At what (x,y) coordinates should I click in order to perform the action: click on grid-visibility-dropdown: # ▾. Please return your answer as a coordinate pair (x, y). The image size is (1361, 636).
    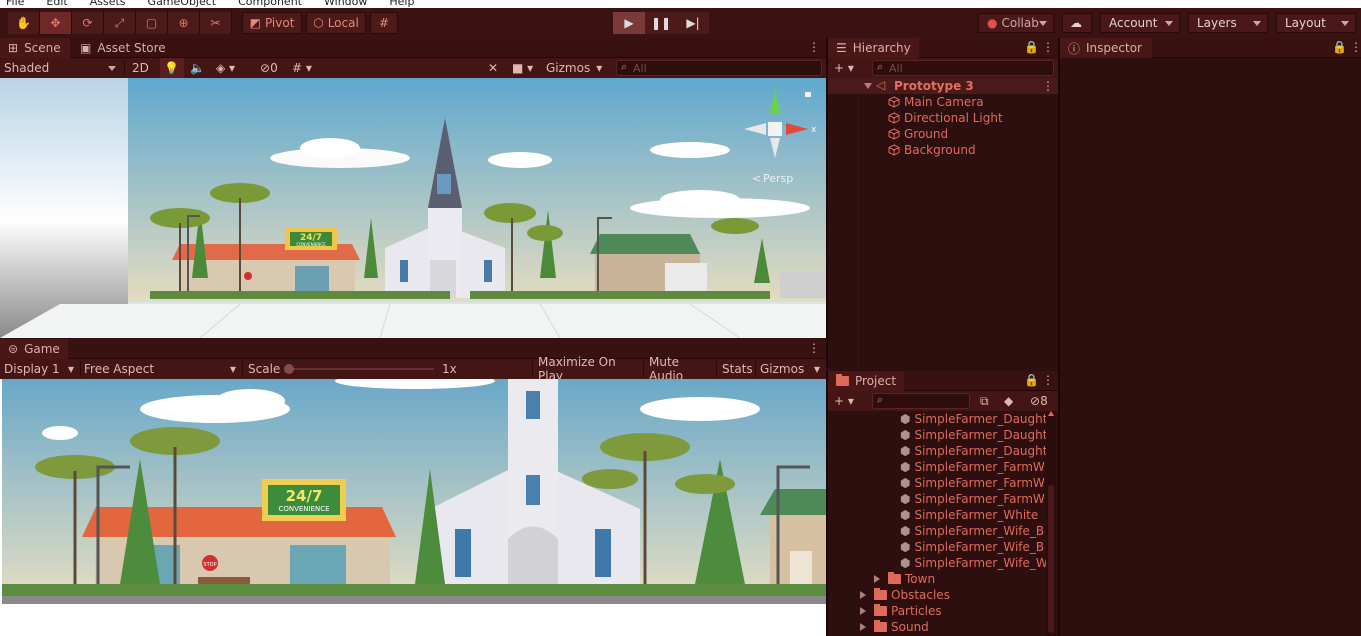
    Looking at the image, I should click on (308, 68).